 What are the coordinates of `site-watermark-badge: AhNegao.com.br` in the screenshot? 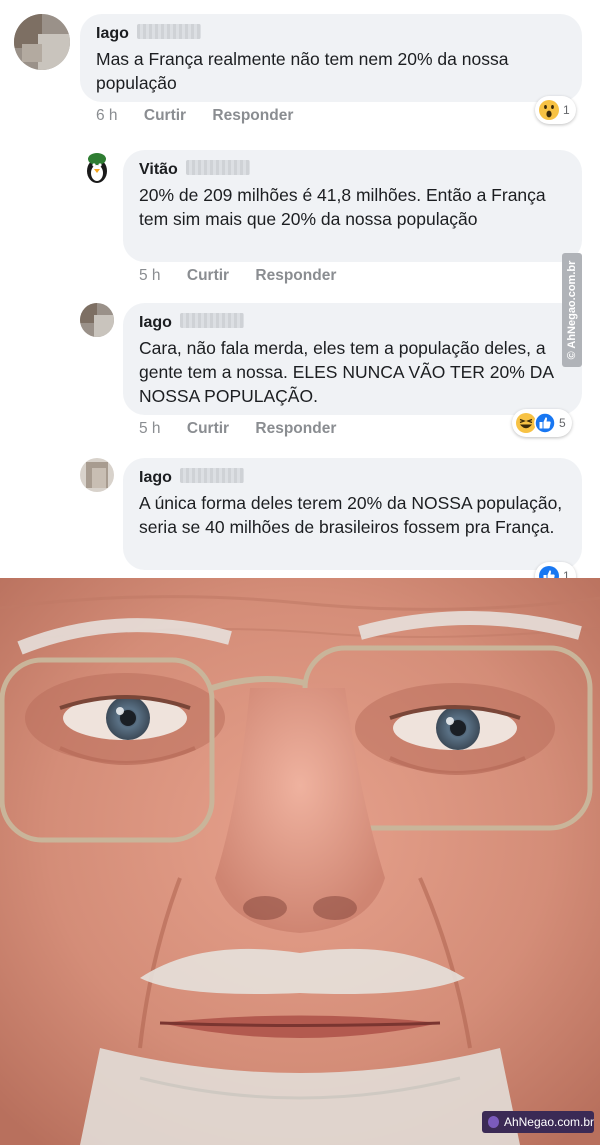 It's located at (538, 1122).